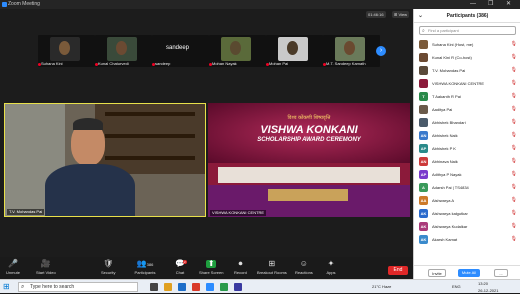 The height and width of the screenshot is (294, 520). What do you see at coordinates (467, 226) in the screenshot?
I see `list-item: AK Aishwarya Kudalkar 🎙` at bounding box center [467, 226].